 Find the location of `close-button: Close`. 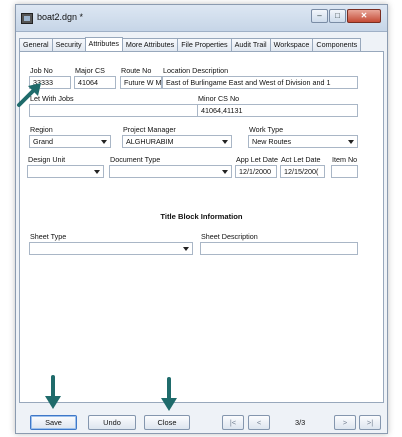

close-button: Close is located at coordinates (167, 422).